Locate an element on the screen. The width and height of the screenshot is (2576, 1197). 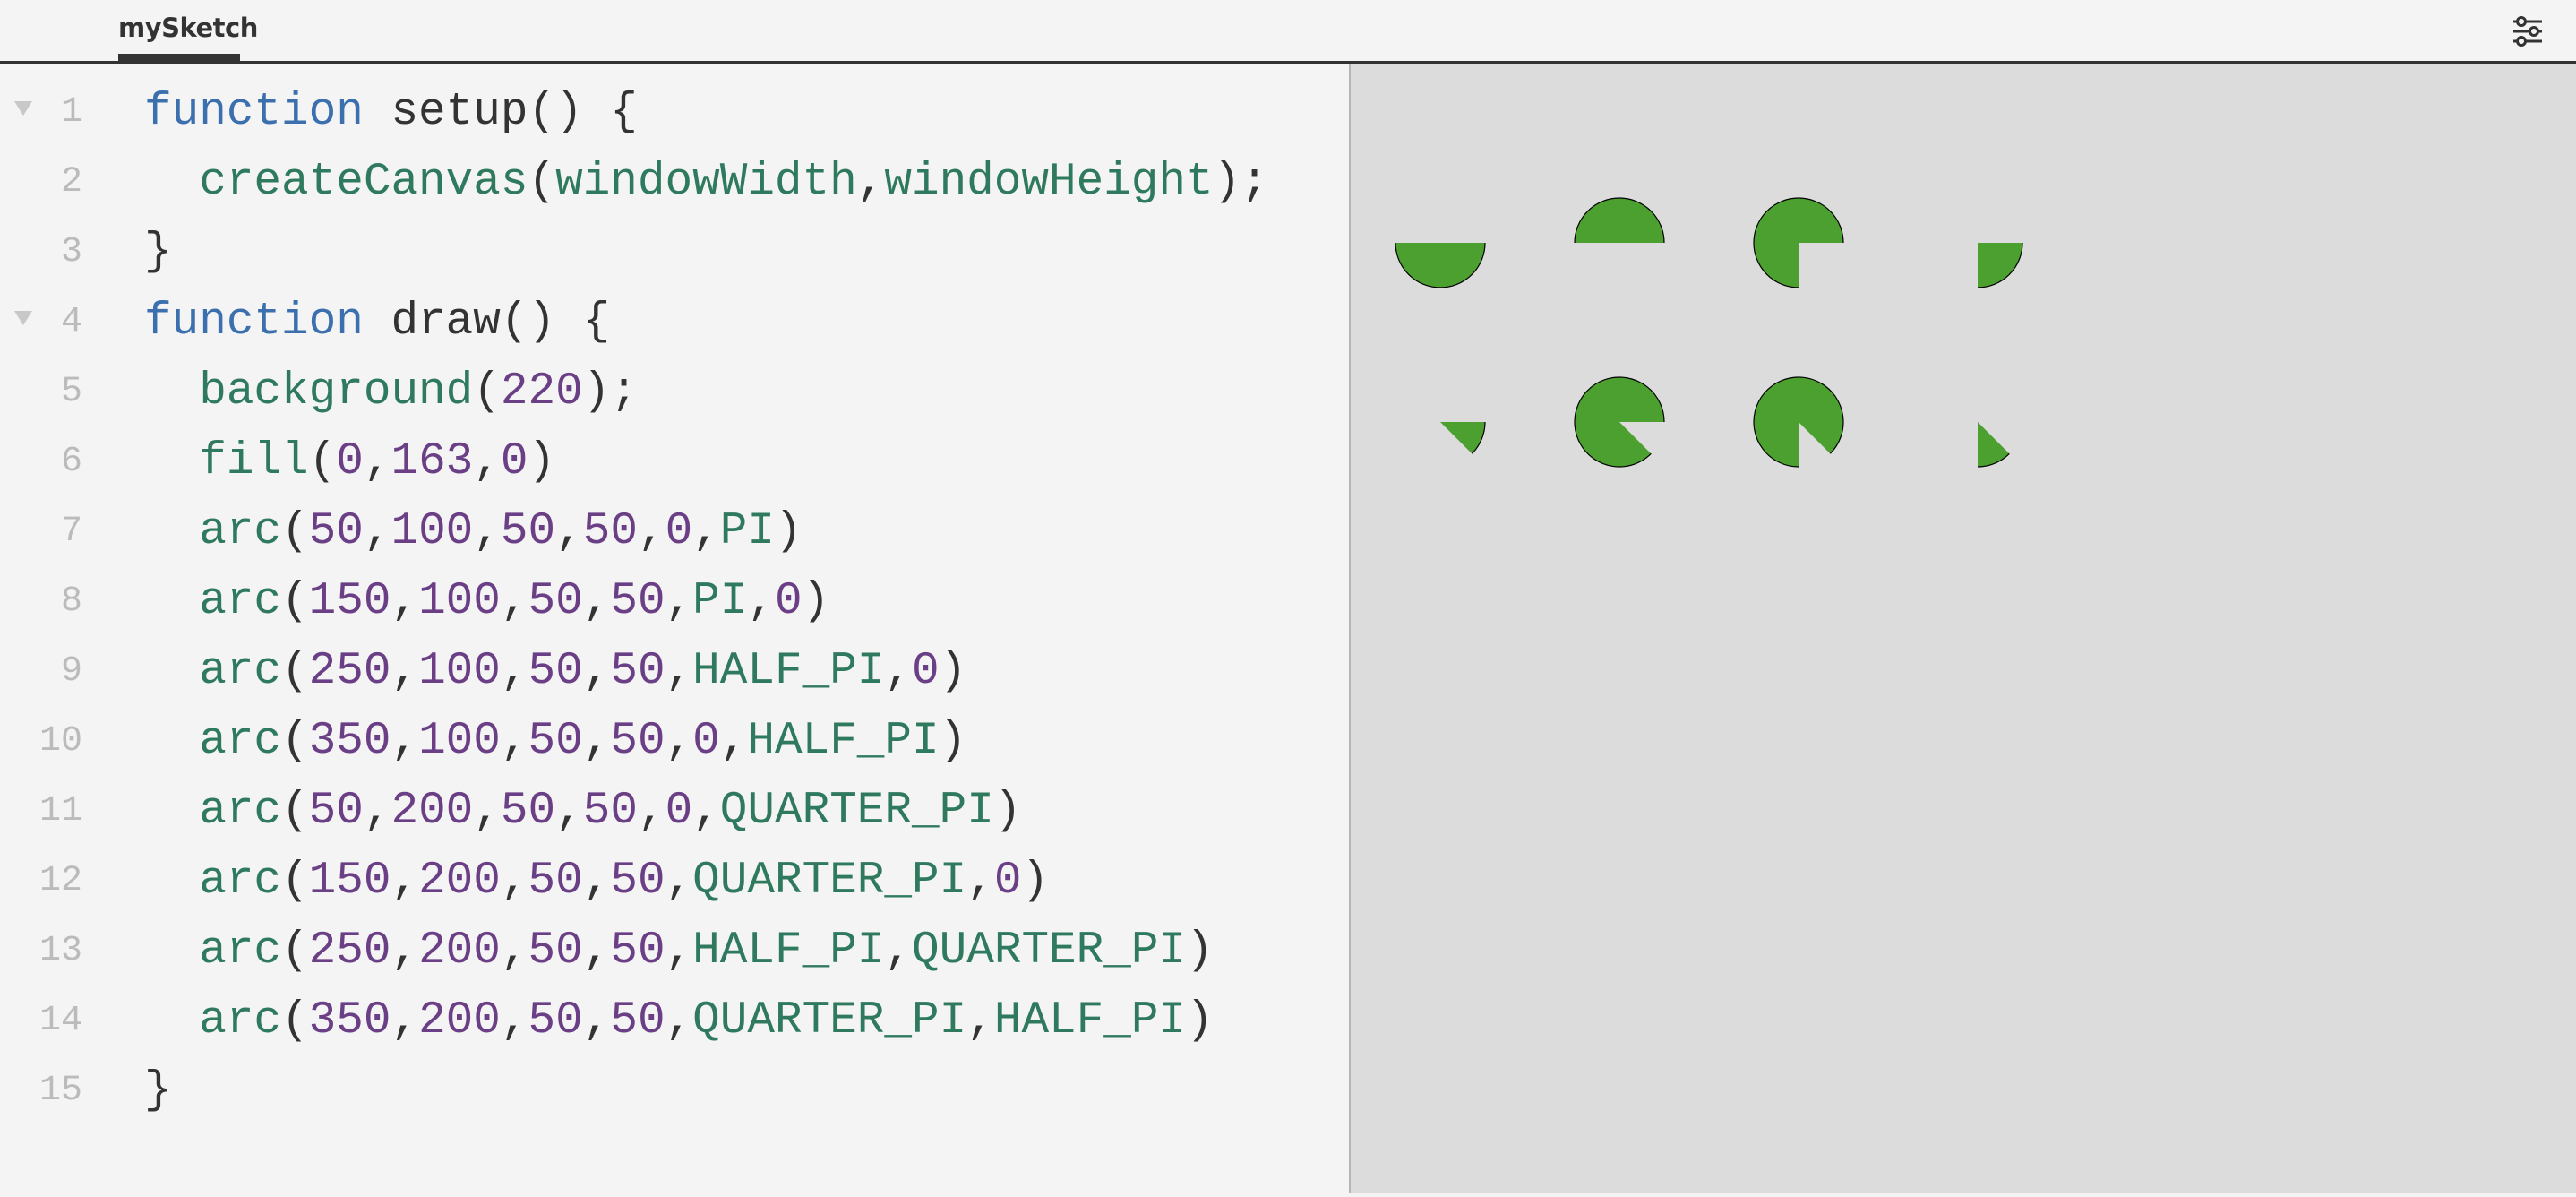
code-token: draw() { is located at coordinates (487, 322).